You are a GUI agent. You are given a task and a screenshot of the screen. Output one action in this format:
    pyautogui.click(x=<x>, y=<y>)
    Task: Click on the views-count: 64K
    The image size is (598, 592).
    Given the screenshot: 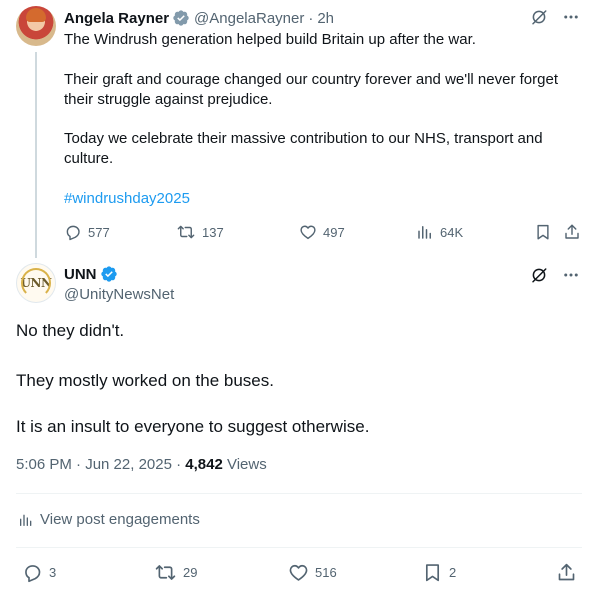 What is the action you would take?
    pyautogui.click(x=452, y=232)
    